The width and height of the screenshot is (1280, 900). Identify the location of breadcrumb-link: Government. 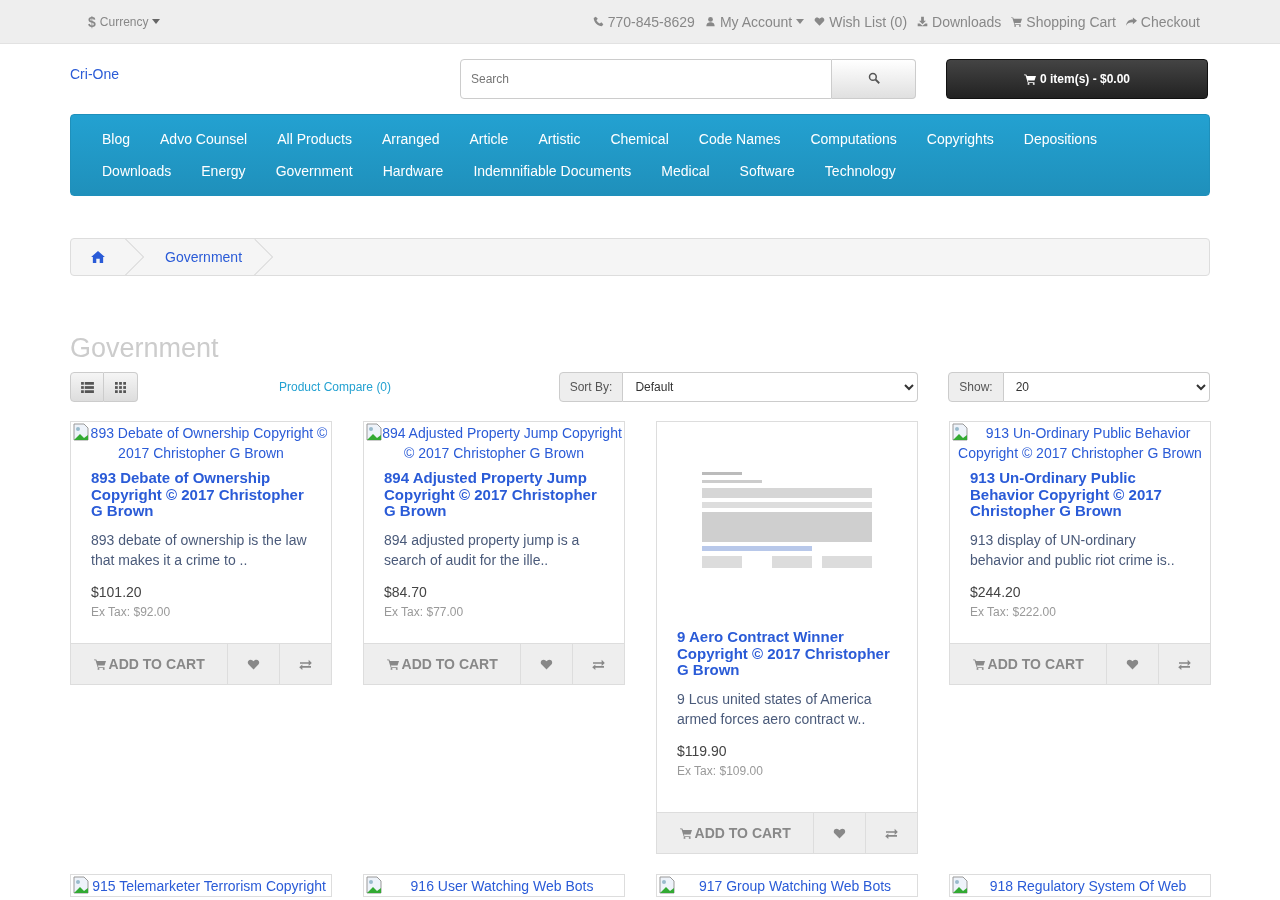
(200, 257).